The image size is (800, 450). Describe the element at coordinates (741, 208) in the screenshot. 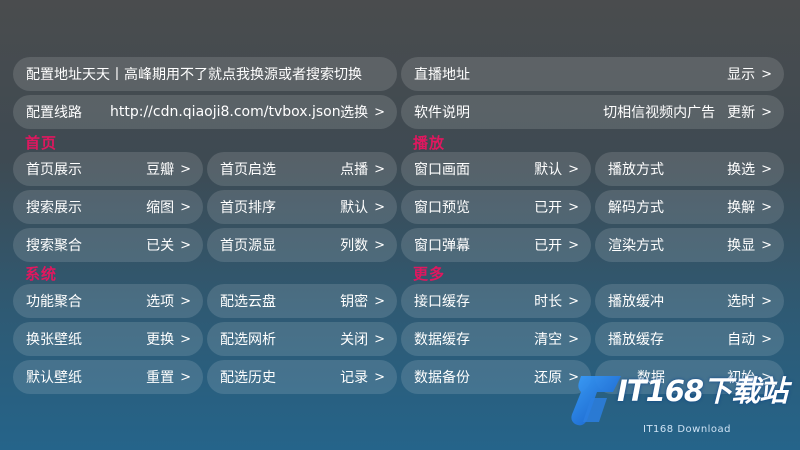

I see `decode-mode-value: 换解` at that location.